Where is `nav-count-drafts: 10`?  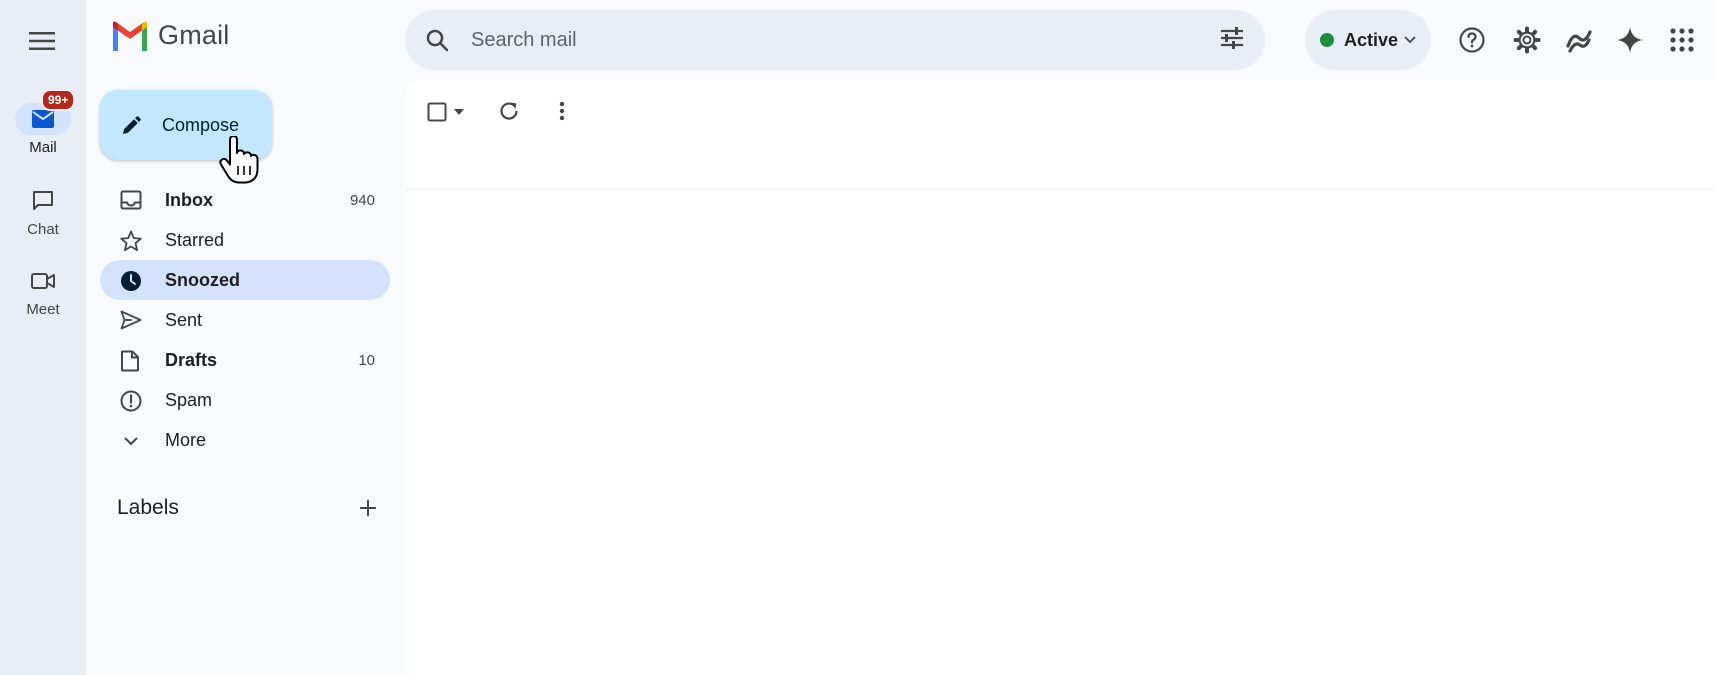
nav-count-drafts: 10 is located at coordinates (366, 360).